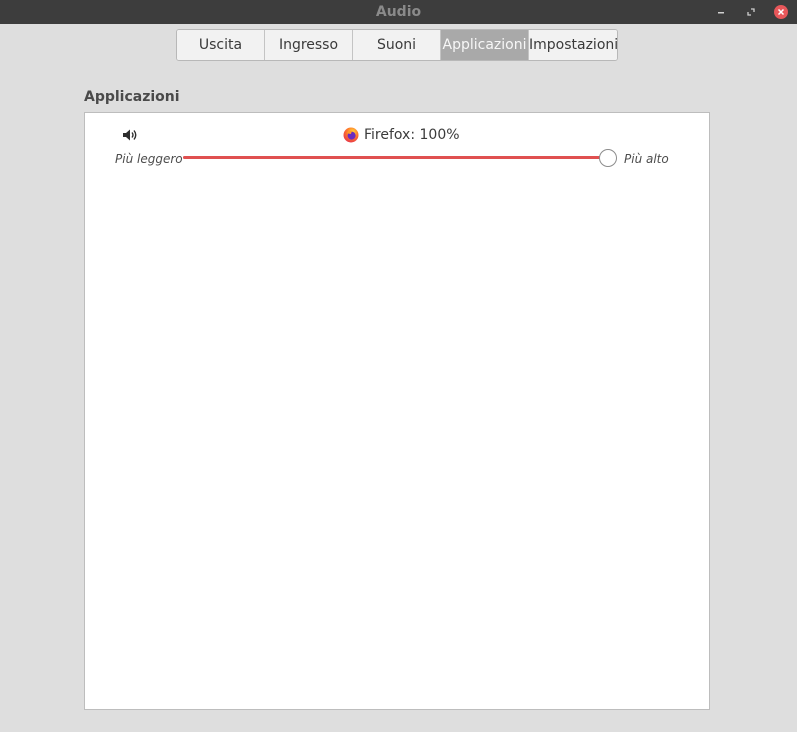 The image size is (797, 732). I want to click on slider-fill, so click(395, 157).